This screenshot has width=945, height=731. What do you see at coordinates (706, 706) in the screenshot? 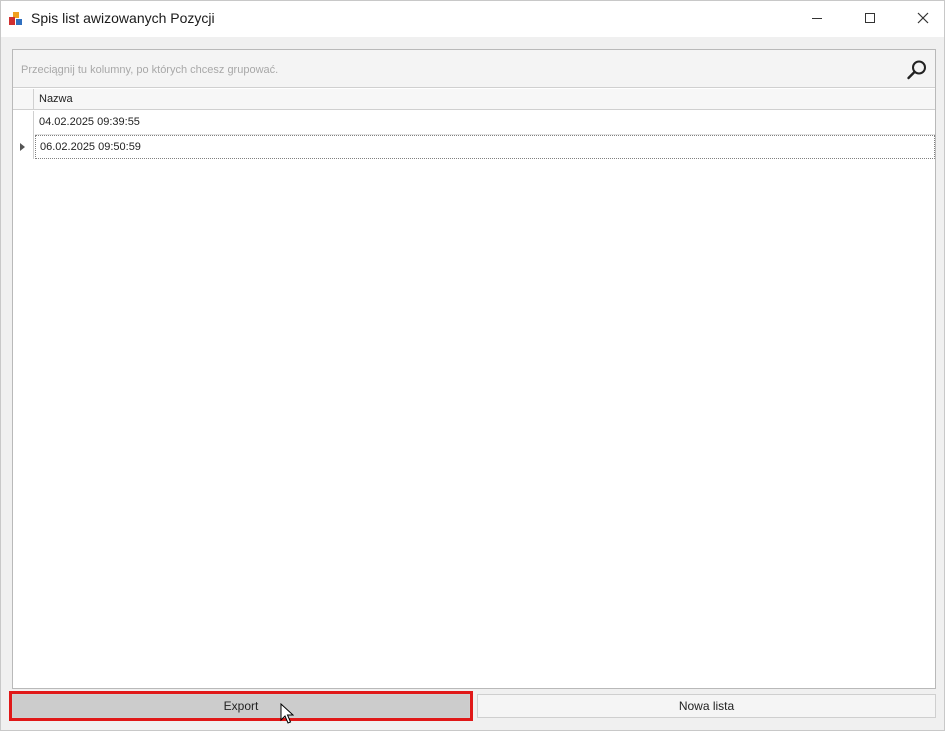
I see `new-list-button: Nowa lista` at bounding box center [706, 706].